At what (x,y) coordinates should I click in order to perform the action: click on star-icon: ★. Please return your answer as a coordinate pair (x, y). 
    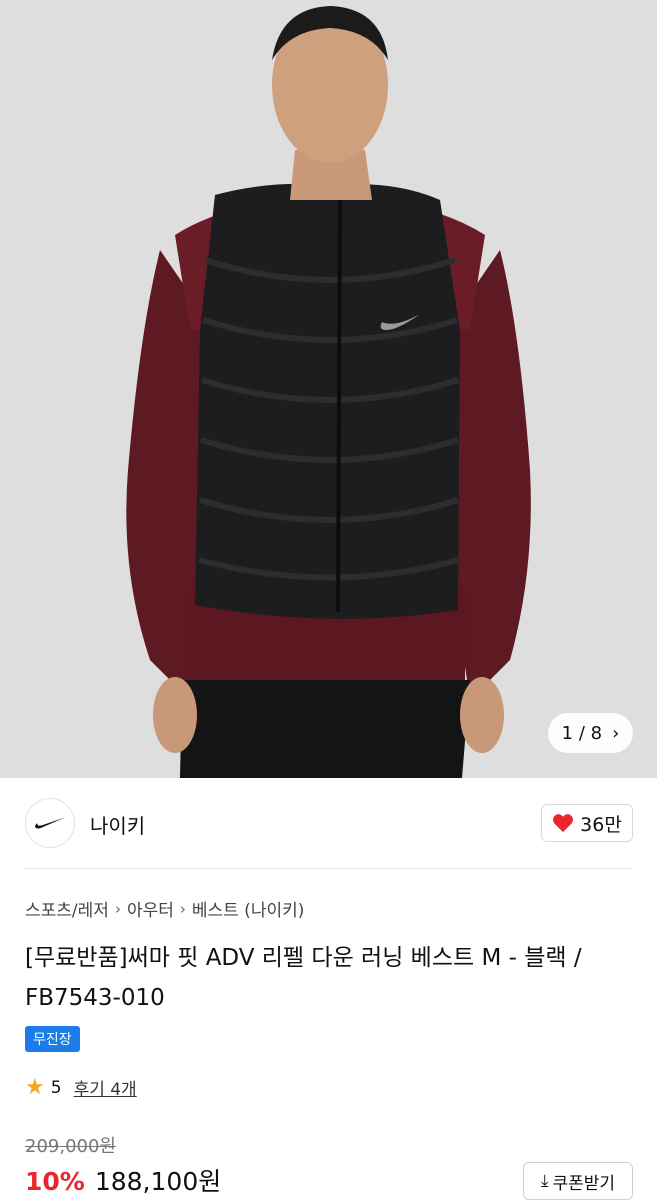
    Looking at the image, I should click on (35, 1087).